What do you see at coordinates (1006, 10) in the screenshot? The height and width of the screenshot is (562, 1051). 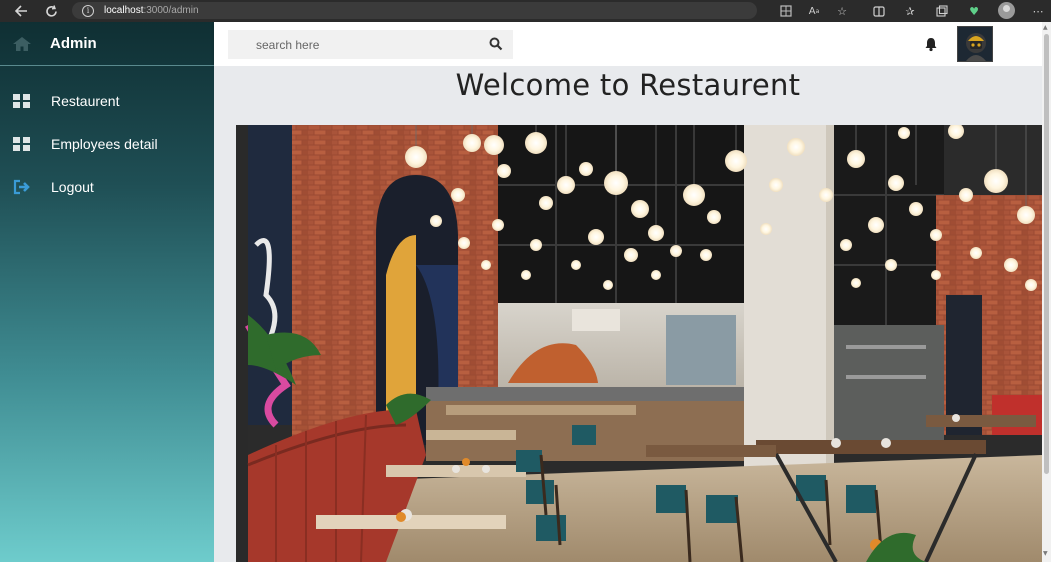 I see `profile-icon` at bounding box center [1006, 10].